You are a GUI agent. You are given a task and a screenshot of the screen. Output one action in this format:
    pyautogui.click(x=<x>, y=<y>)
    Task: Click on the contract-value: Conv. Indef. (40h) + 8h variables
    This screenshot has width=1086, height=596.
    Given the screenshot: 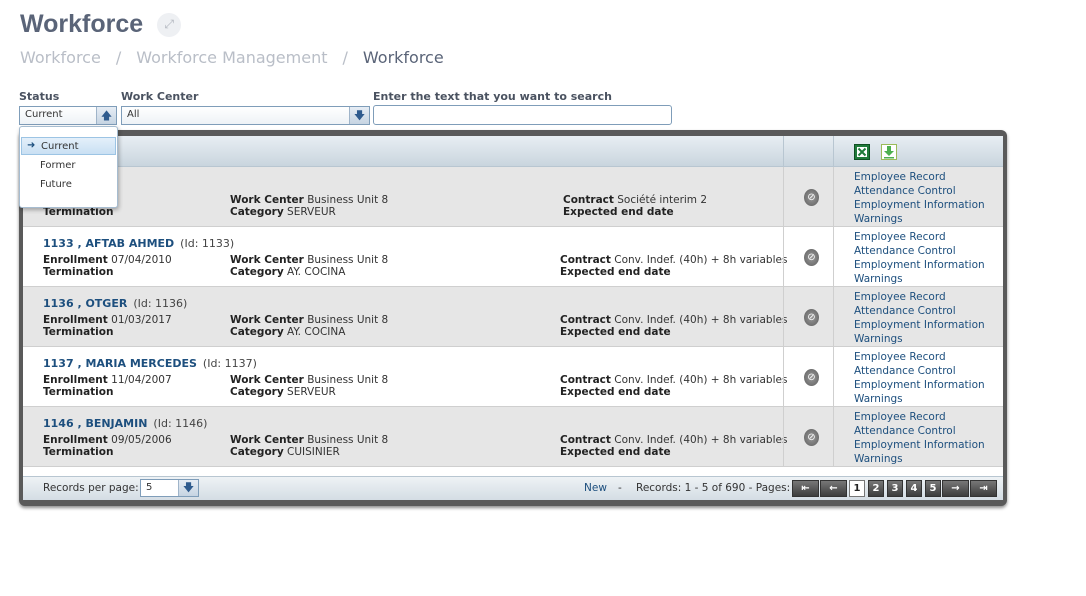 What is the action you would take?
    pyautogui.click(x=701, y=380)
    